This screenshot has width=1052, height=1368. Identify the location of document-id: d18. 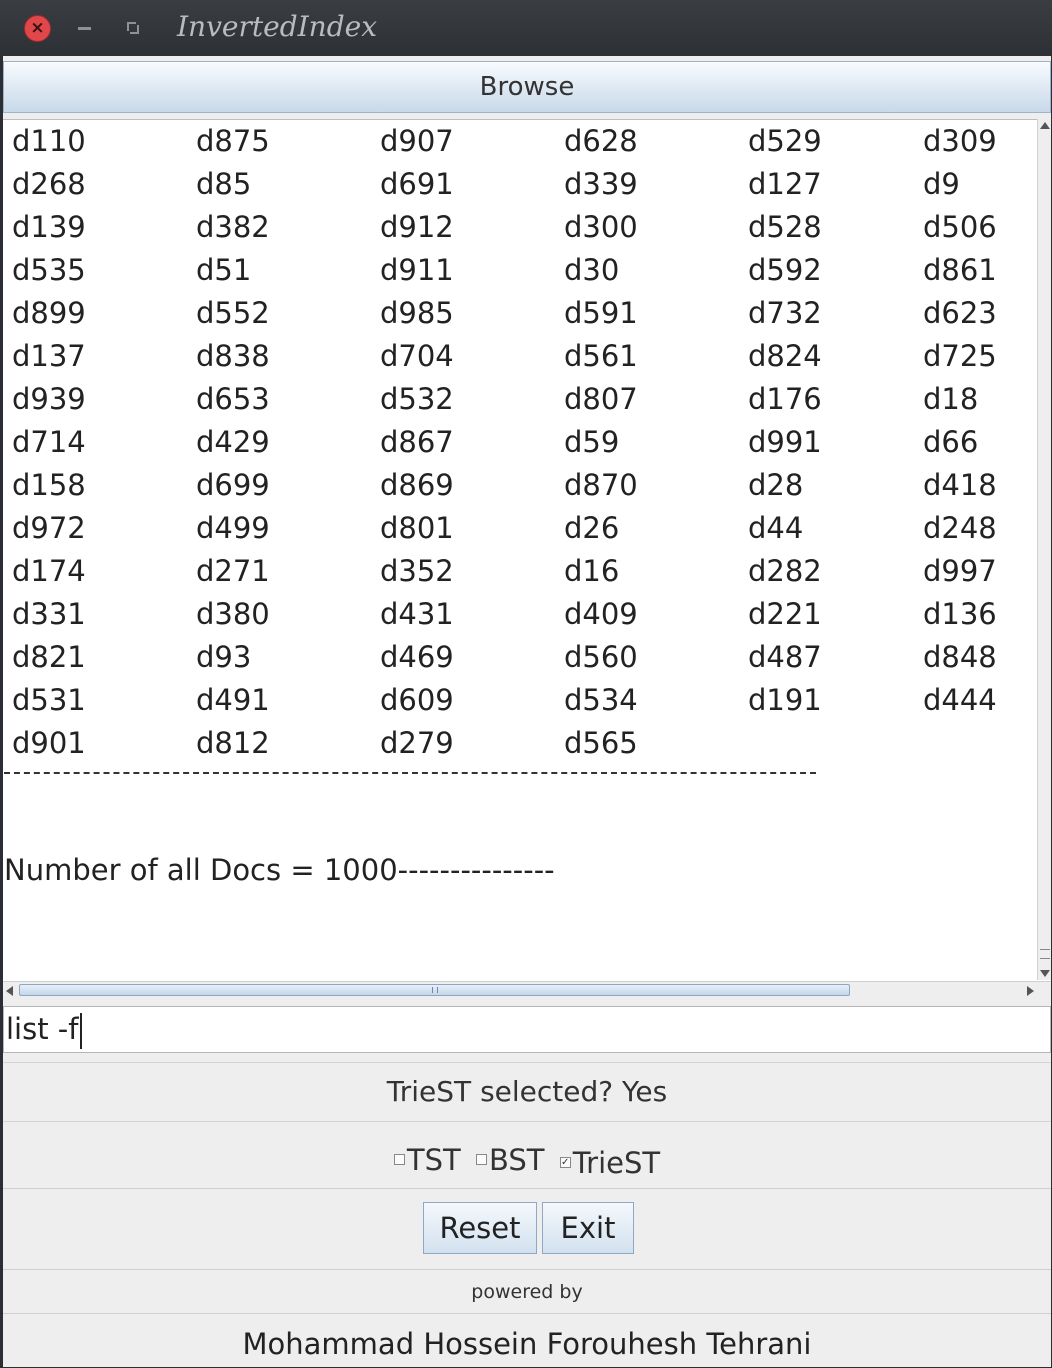
(951, 399).